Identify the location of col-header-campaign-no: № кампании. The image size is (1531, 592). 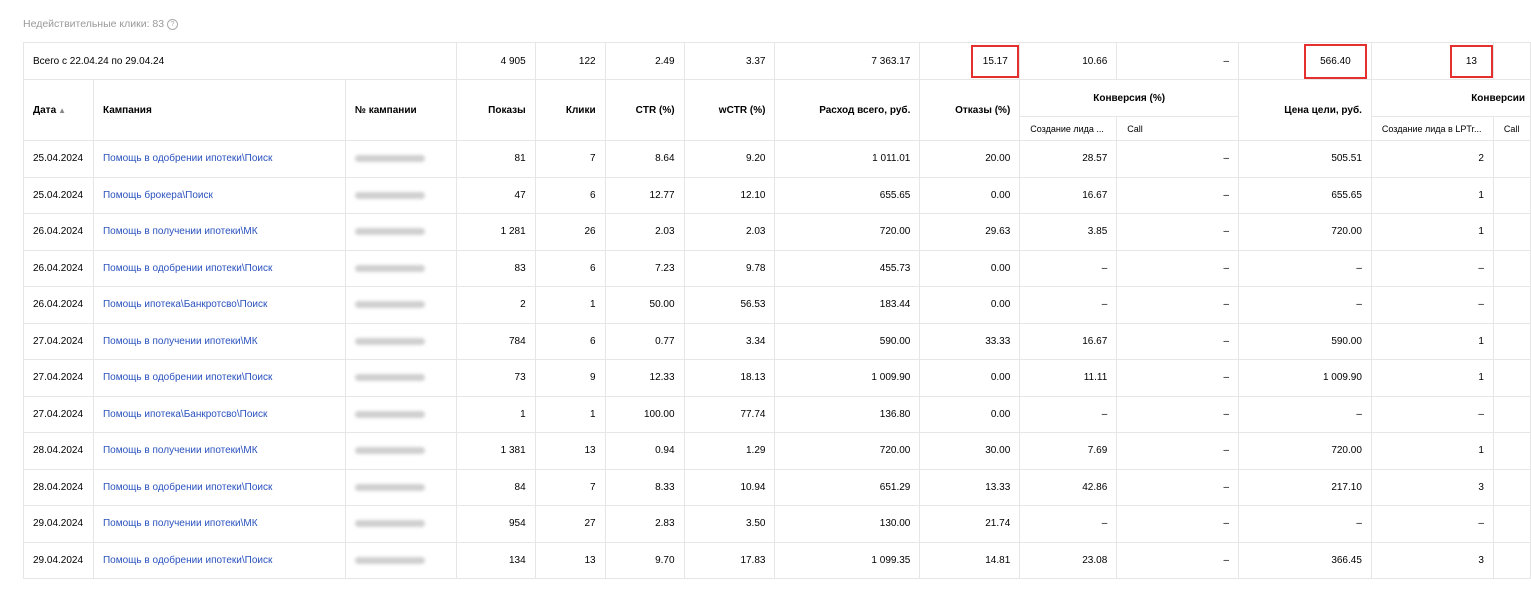
(400, 110).